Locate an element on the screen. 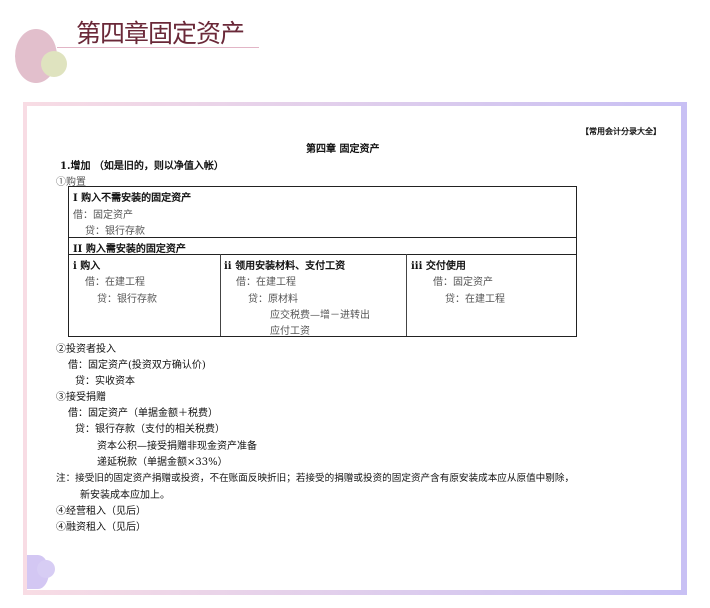  entry-credit: 递延税款（单据金额×33%） is located at coordinates (162, 462).